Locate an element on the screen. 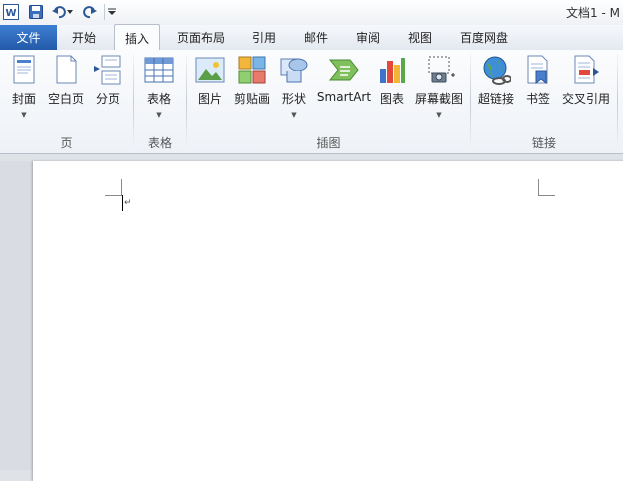 The width and height of the screenshot is (623, 481). table-button: 表格 ▼ is located at coordinates (159, 86).